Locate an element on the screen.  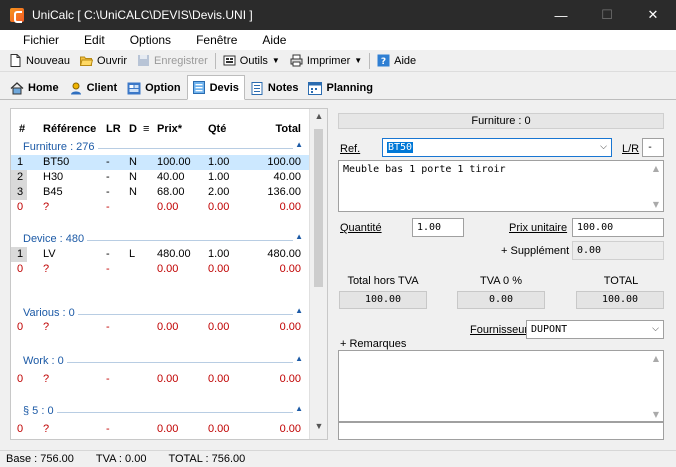
col-header-lr: LR is located at coordinates (113, 129).